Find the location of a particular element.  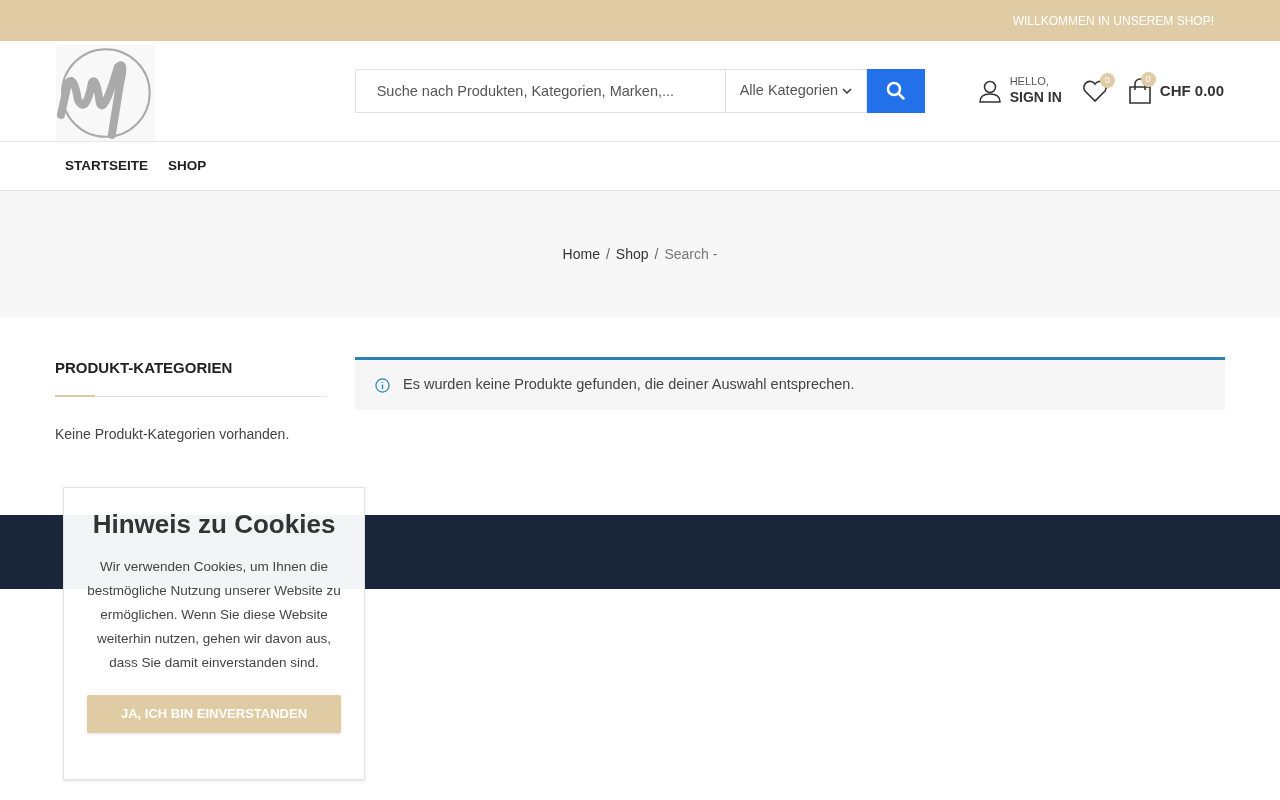

notice-text: Es wurden keine Produkte gefunden, die deiner Auswahl entsprechen. is located at coordinates (629, 385).